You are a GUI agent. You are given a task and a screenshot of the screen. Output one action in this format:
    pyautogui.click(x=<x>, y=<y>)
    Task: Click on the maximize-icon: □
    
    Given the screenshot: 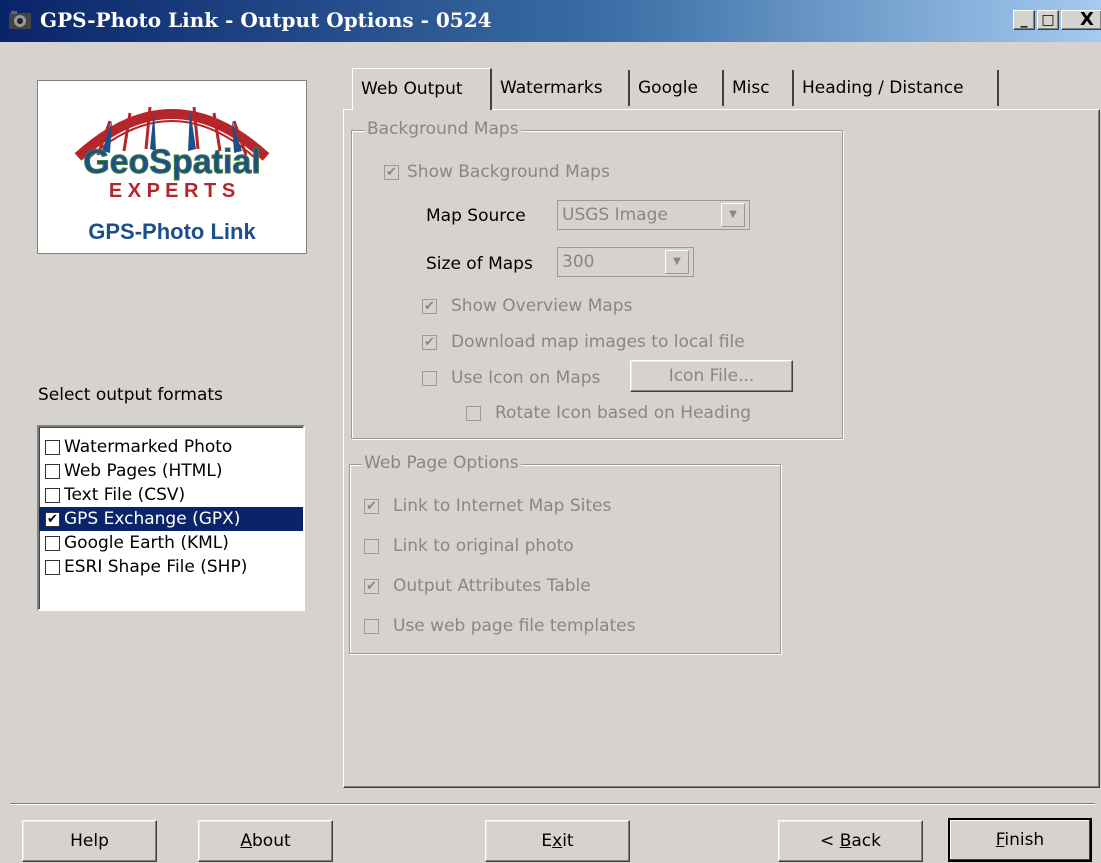 What is the action you would take?
    pyautogui.click(x=1048, y=20)
    